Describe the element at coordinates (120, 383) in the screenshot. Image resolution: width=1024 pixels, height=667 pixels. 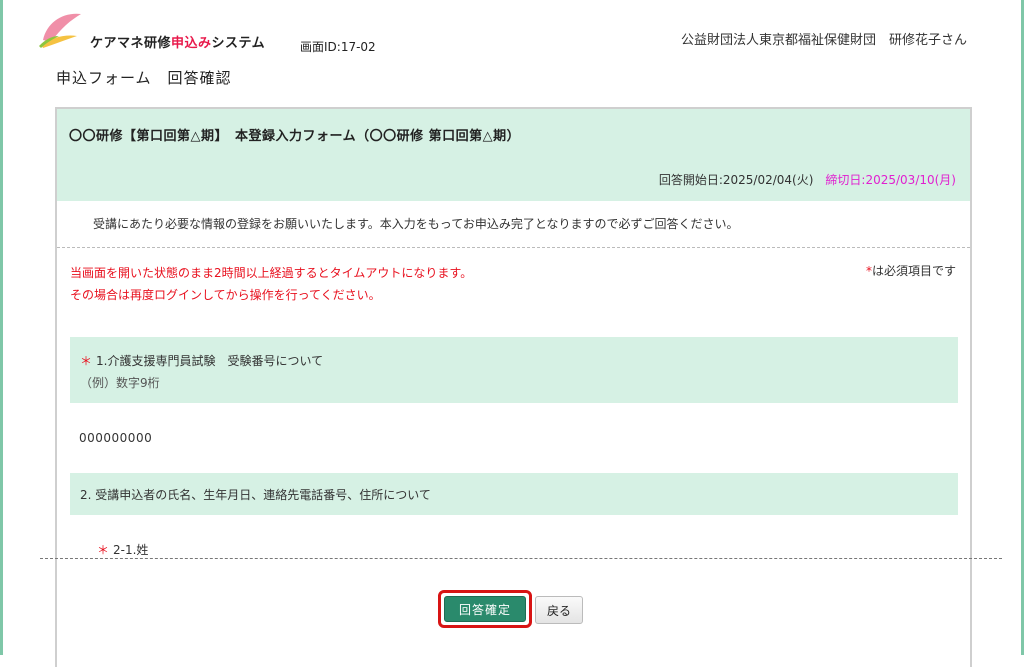
I see `question-1-example: （例）数字9桁` at that location.